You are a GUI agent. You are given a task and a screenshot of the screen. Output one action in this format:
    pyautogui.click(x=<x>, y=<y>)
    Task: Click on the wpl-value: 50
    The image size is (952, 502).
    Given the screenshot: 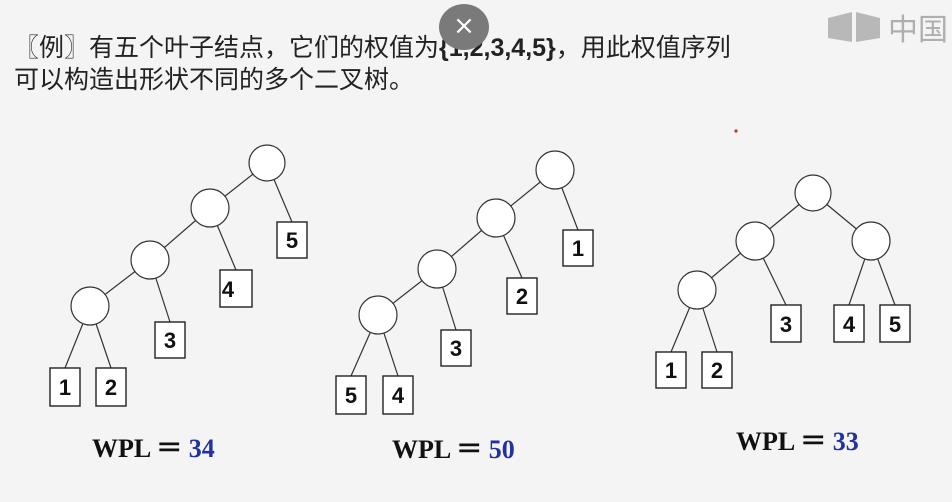 What is the action you would take?
    pyautogui.click(x=501, y=449)
    